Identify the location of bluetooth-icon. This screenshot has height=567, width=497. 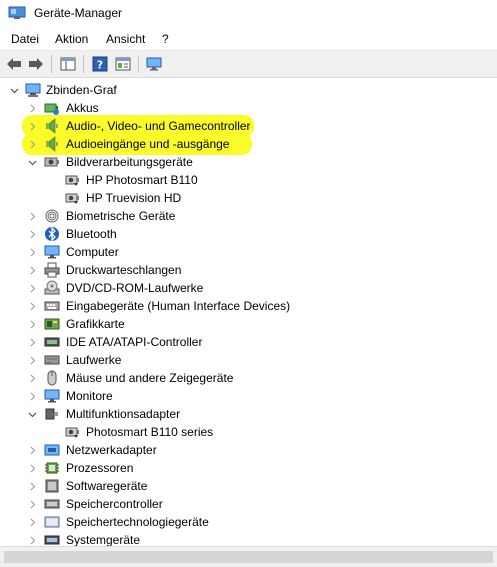
(52, 234).